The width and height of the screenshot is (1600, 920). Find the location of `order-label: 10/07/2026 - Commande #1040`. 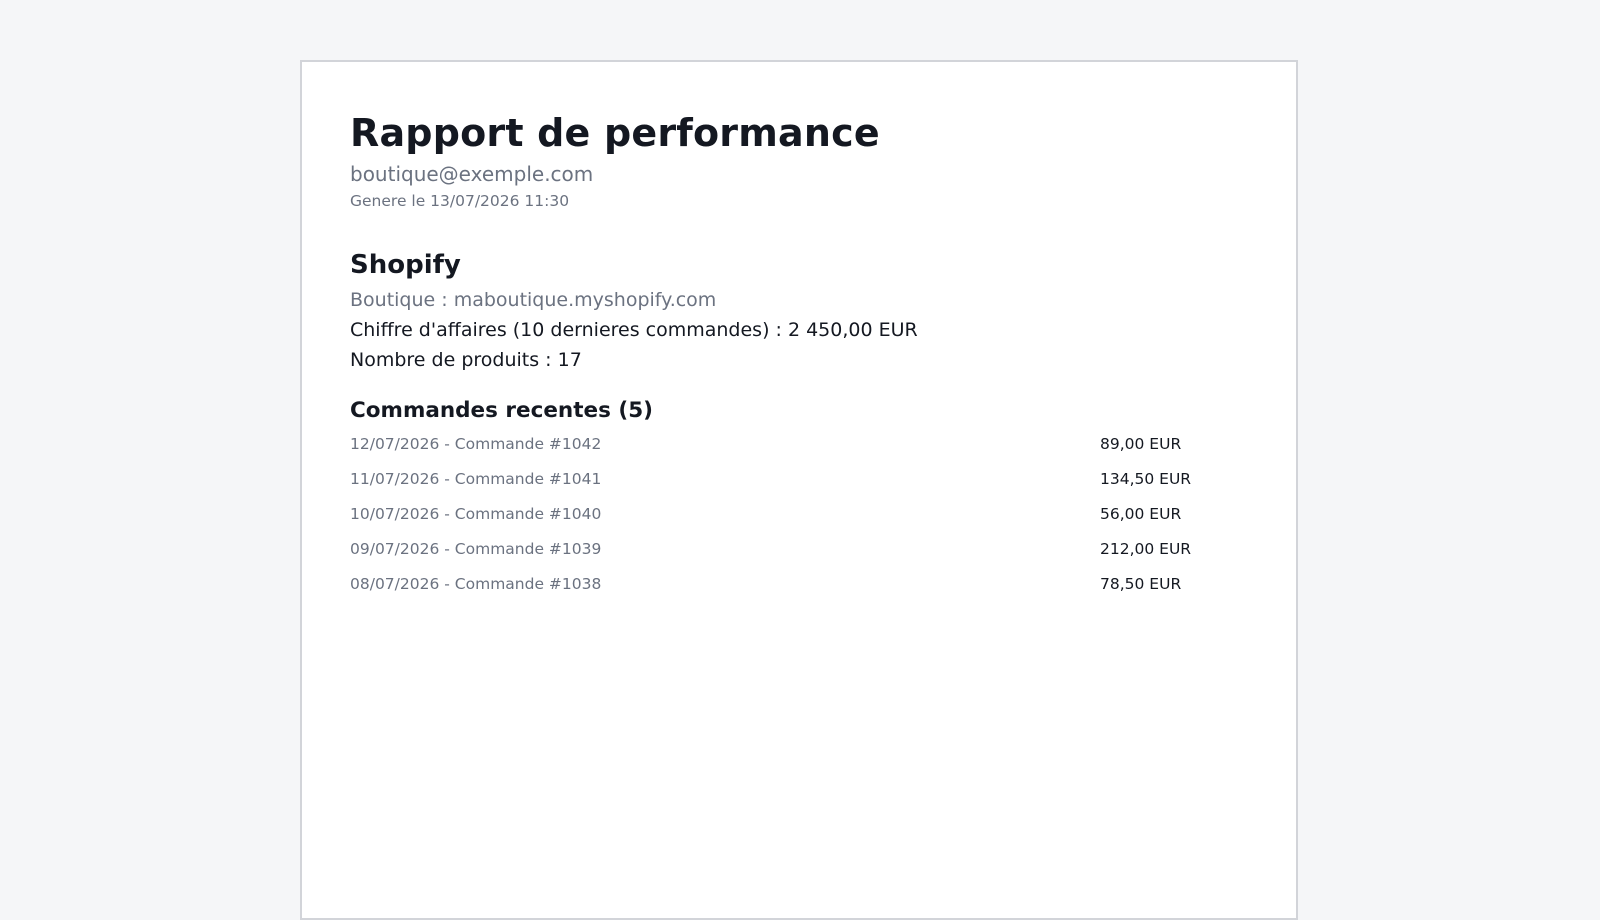

order-label: 10/07/2026 - Commande #1040 is located at coordinates (476, 514).